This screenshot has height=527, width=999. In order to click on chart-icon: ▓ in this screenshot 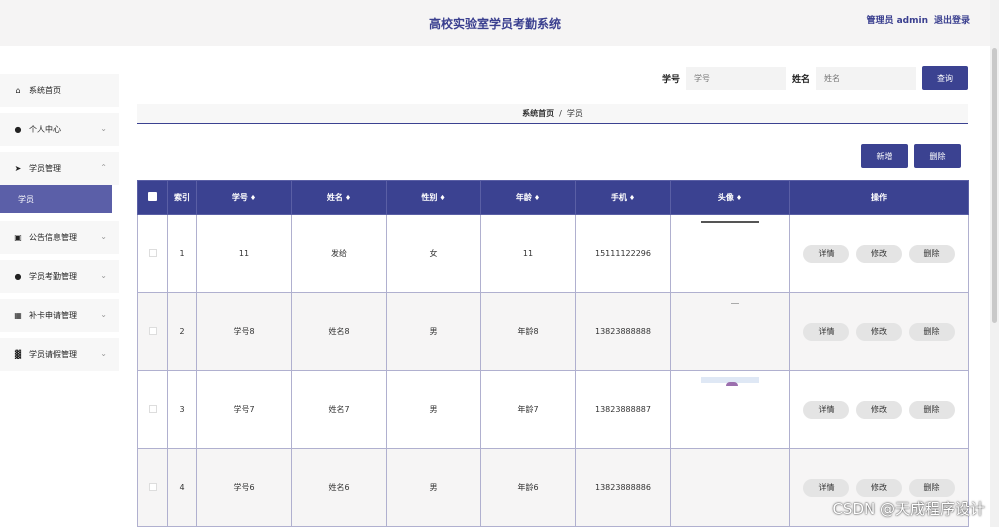, I will do `click(18, 354)`.